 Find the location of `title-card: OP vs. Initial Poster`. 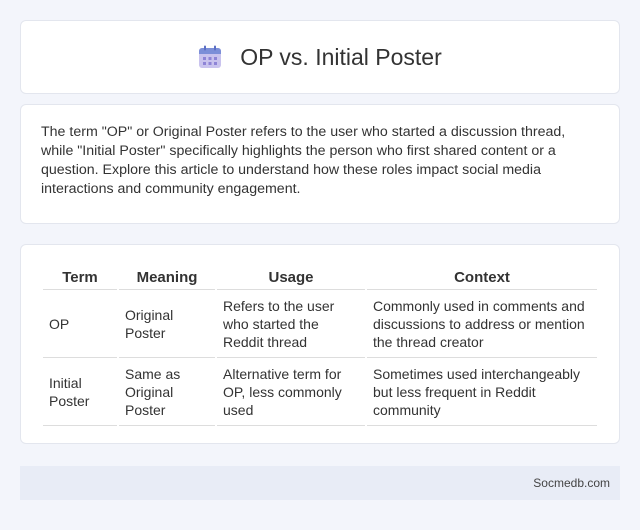

title-card: OP vs. Initial Poster is located at coordinates (320, 57).